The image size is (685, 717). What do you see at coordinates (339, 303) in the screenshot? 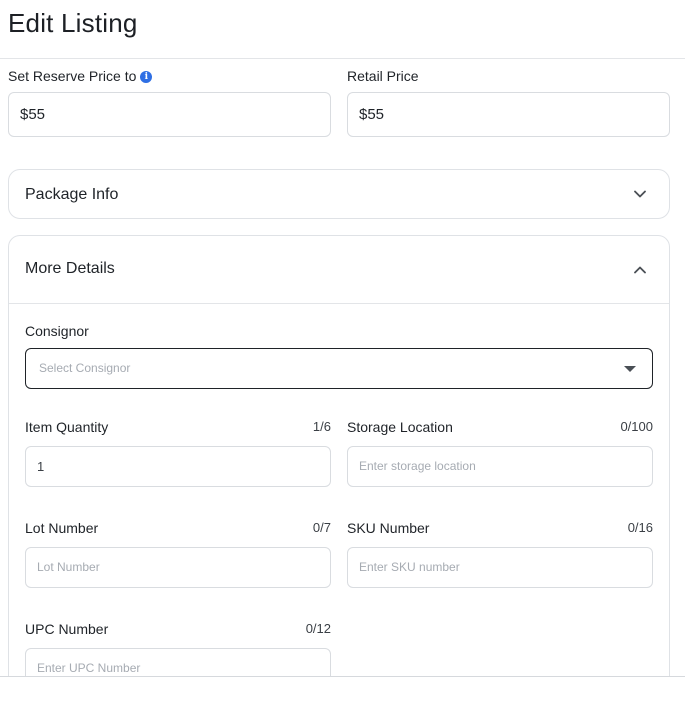
I see `panel-divider` at bounding box center [339, 303].